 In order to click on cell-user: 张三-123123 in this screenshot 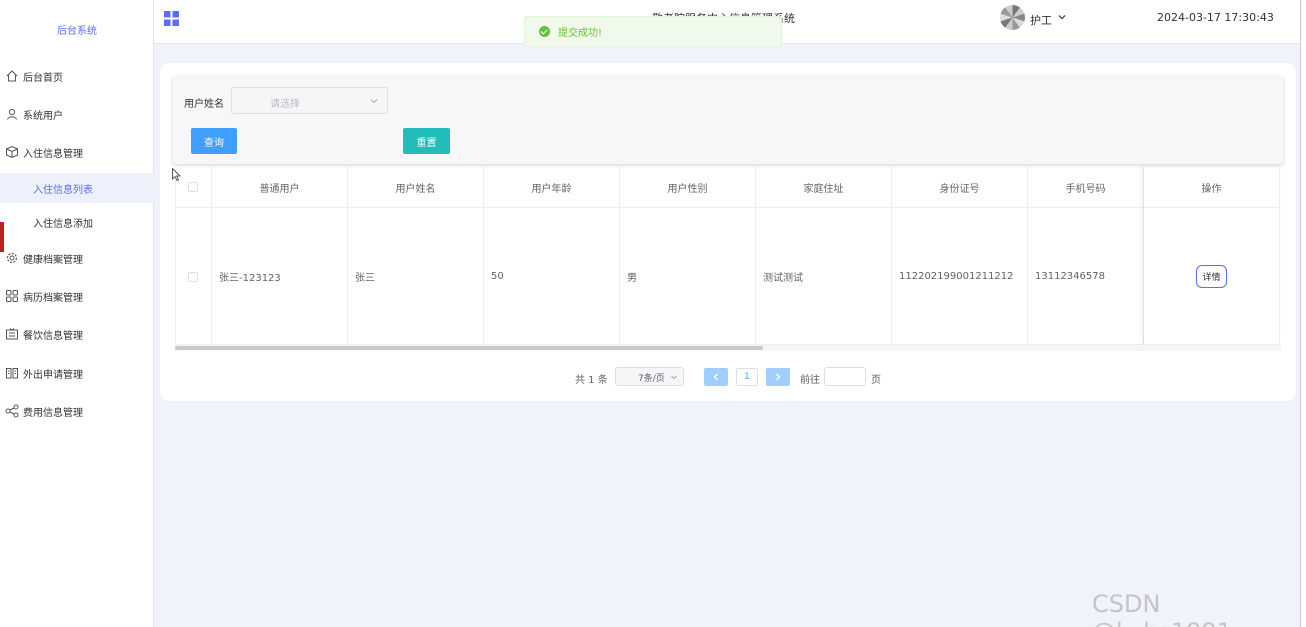, I will do `click(280, 276)`.